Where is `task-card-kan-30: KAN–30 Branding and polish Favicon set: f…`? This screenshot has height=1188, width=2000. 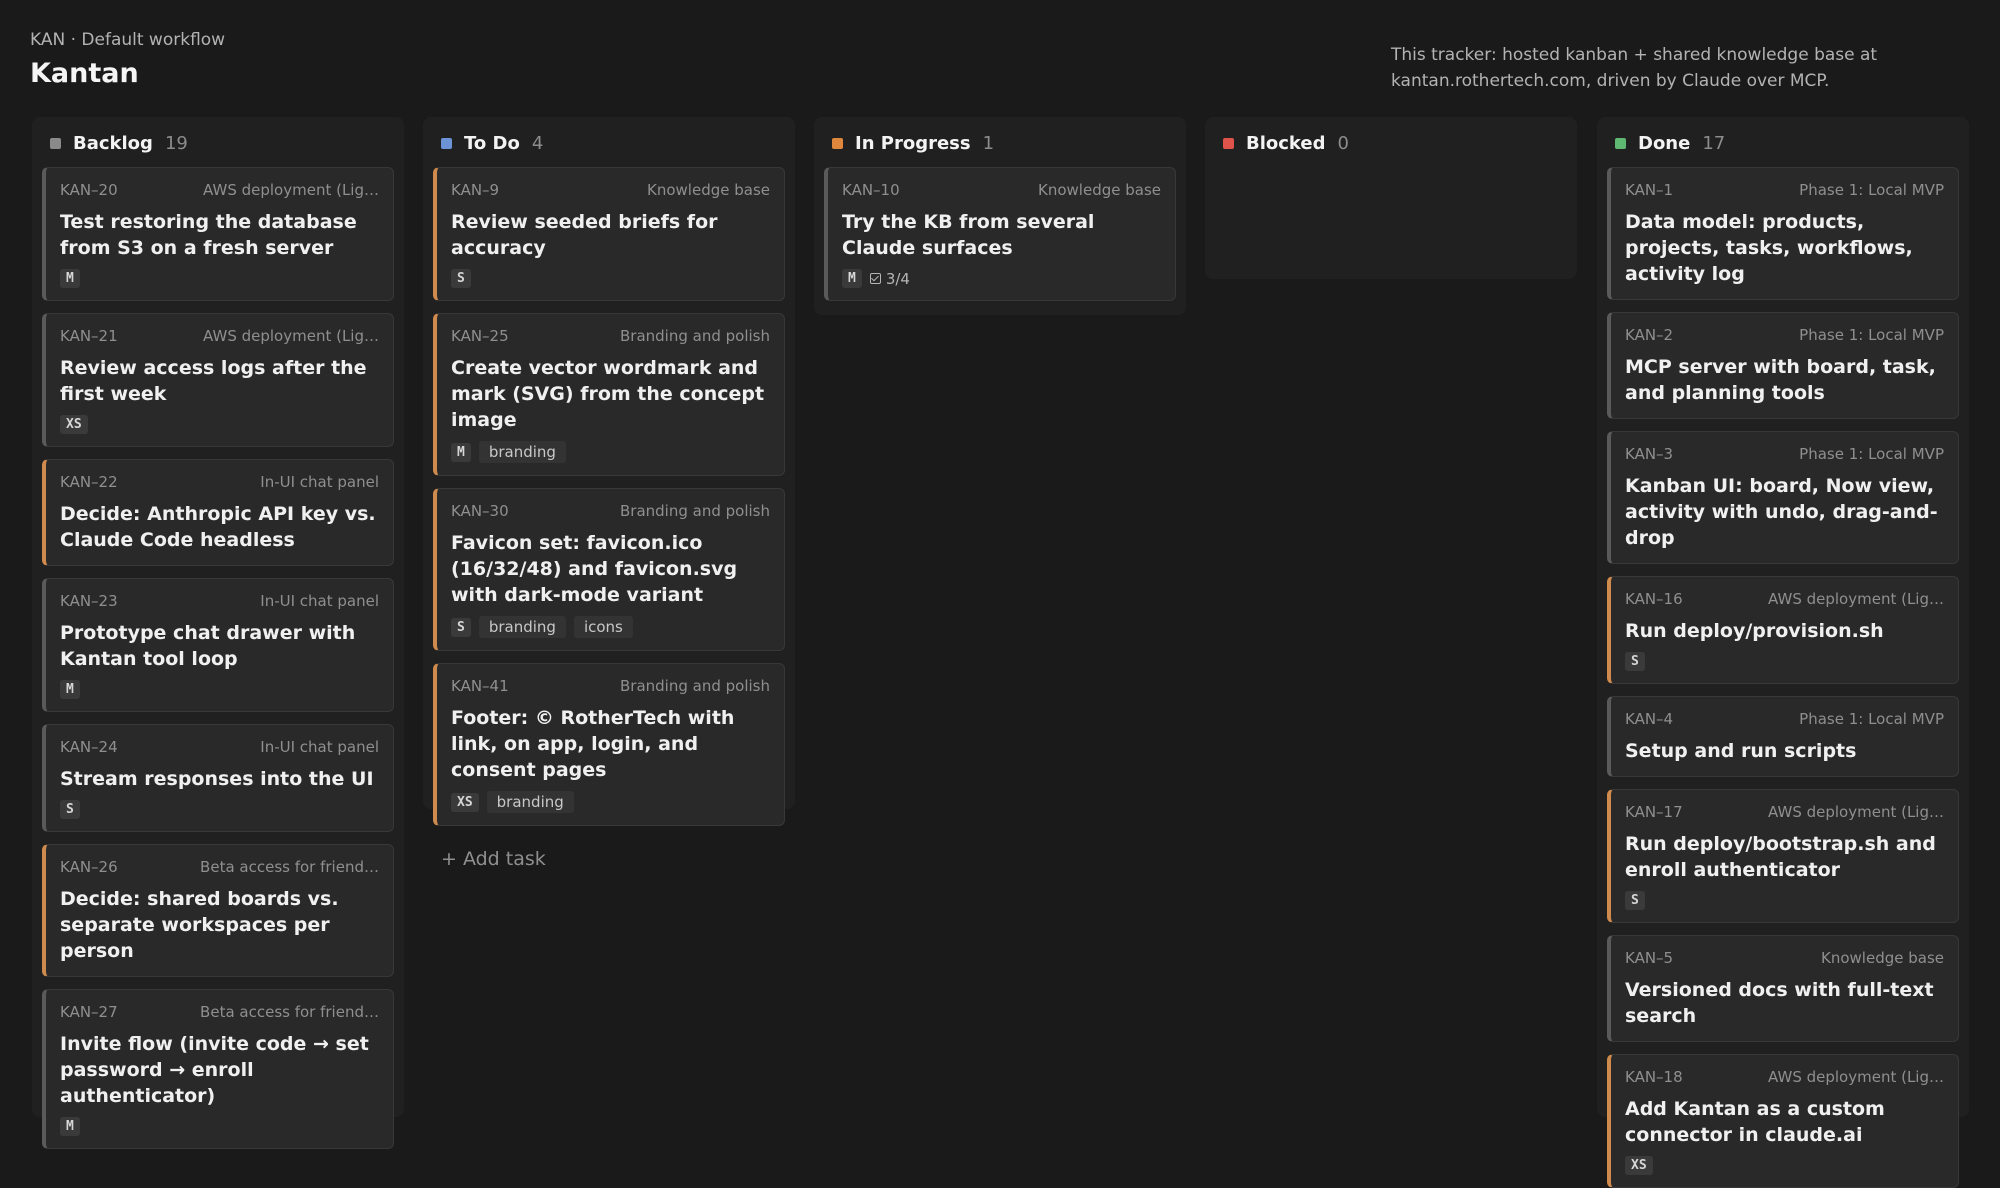
task-card-kan-30: KAN–30 Branding and polish Favicon set: f… is located at coordinates (609, 569).